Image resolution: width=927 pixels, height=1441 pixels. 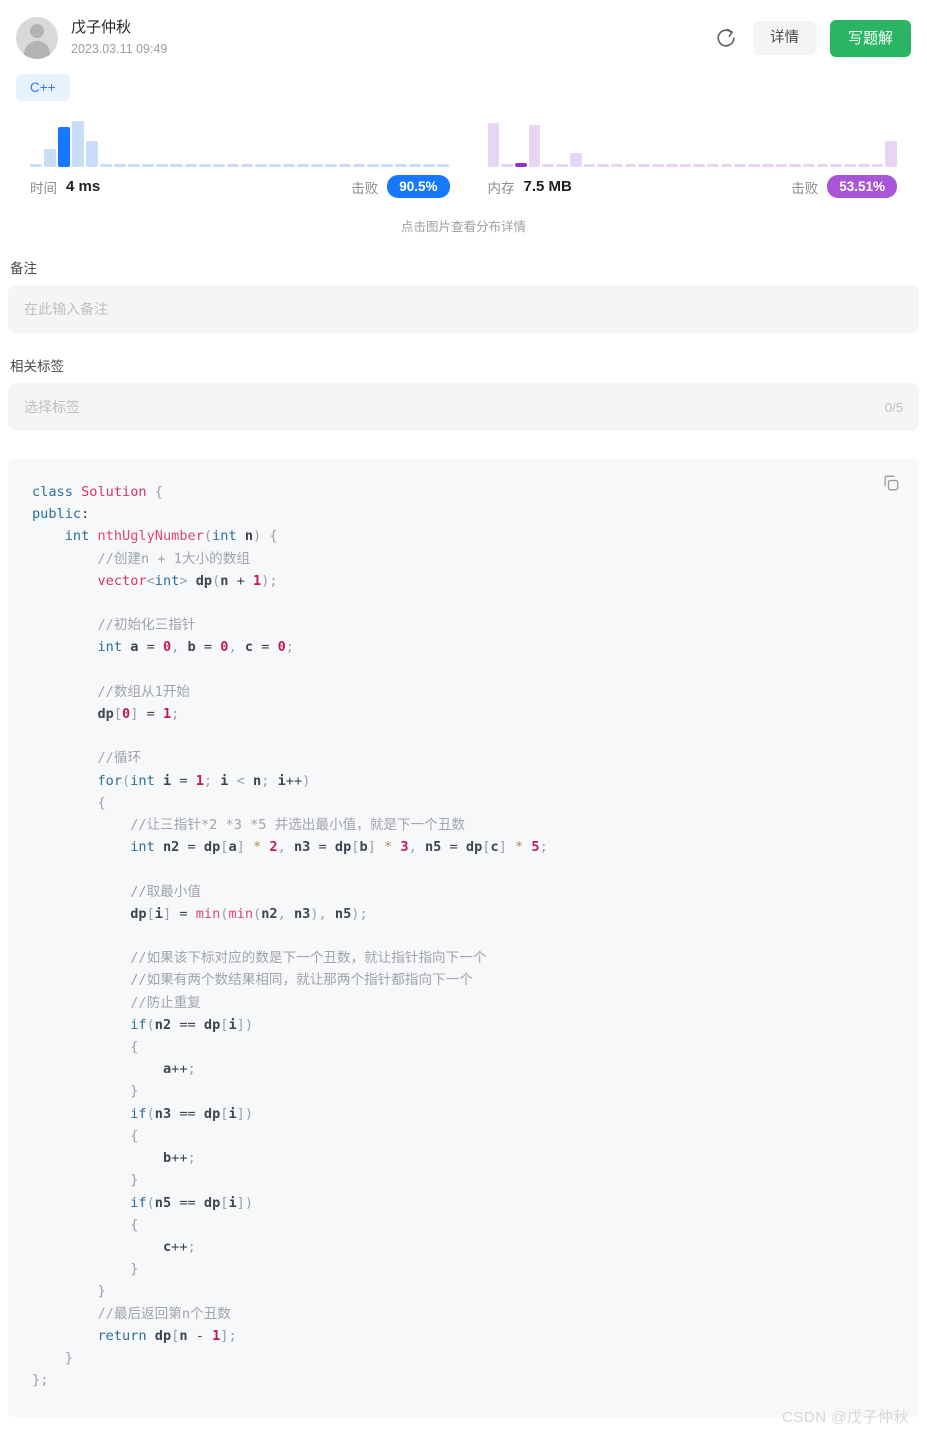 I want to click on submission-header: 戊子仲秋 2023.03.11 09:49 详情 写题解, so click(x=463, y=31).